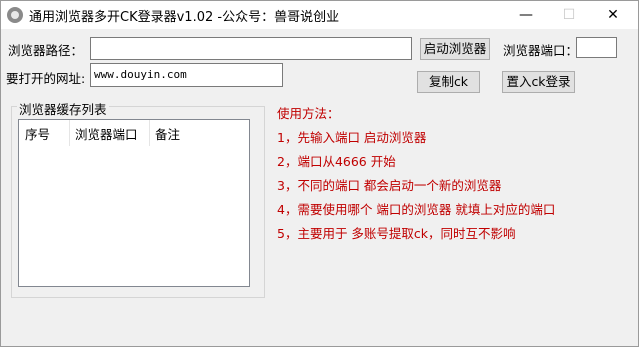  Describe the element at coordinates (15, 15) in the screenshot. I see `app-icon` at that location.